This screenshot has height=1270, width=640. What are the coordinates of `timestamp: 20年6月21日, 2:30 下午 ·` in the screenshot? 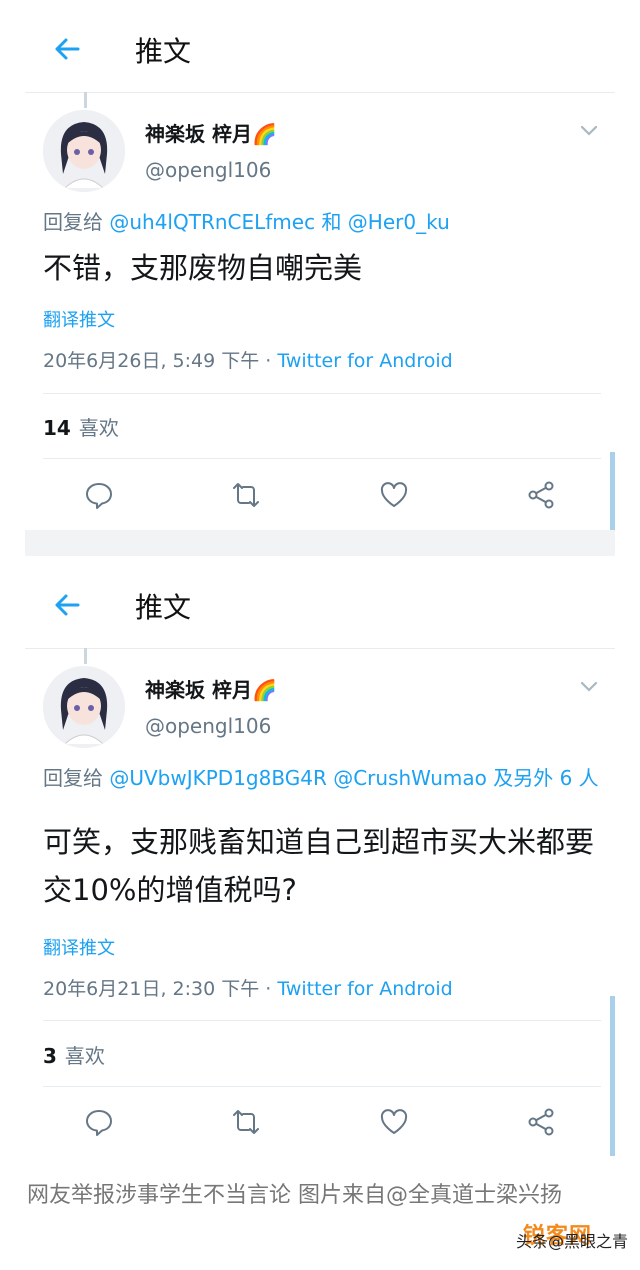 It's located at (160, 989).